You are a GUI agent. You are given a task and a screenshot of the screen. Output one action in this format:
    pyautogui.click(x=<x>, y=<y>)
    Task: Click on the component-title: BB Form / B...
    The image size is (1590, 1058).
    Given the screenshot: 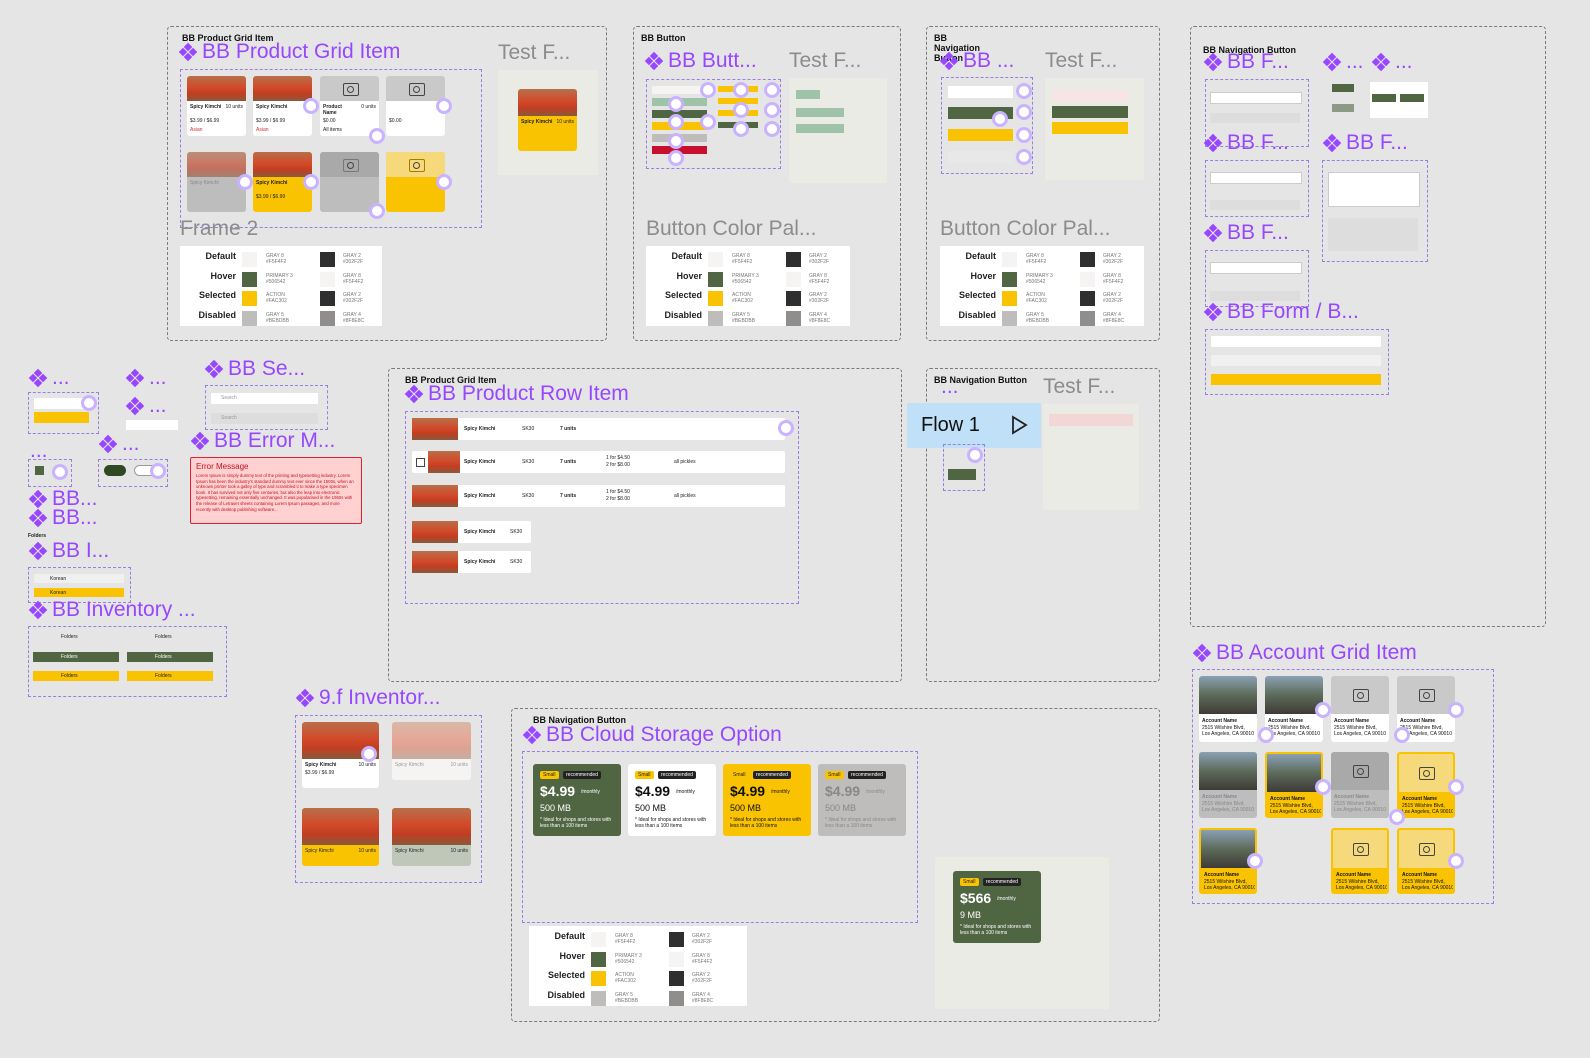 What is the action you would take?
    pyautogui.click(x=1281, y=312)
    